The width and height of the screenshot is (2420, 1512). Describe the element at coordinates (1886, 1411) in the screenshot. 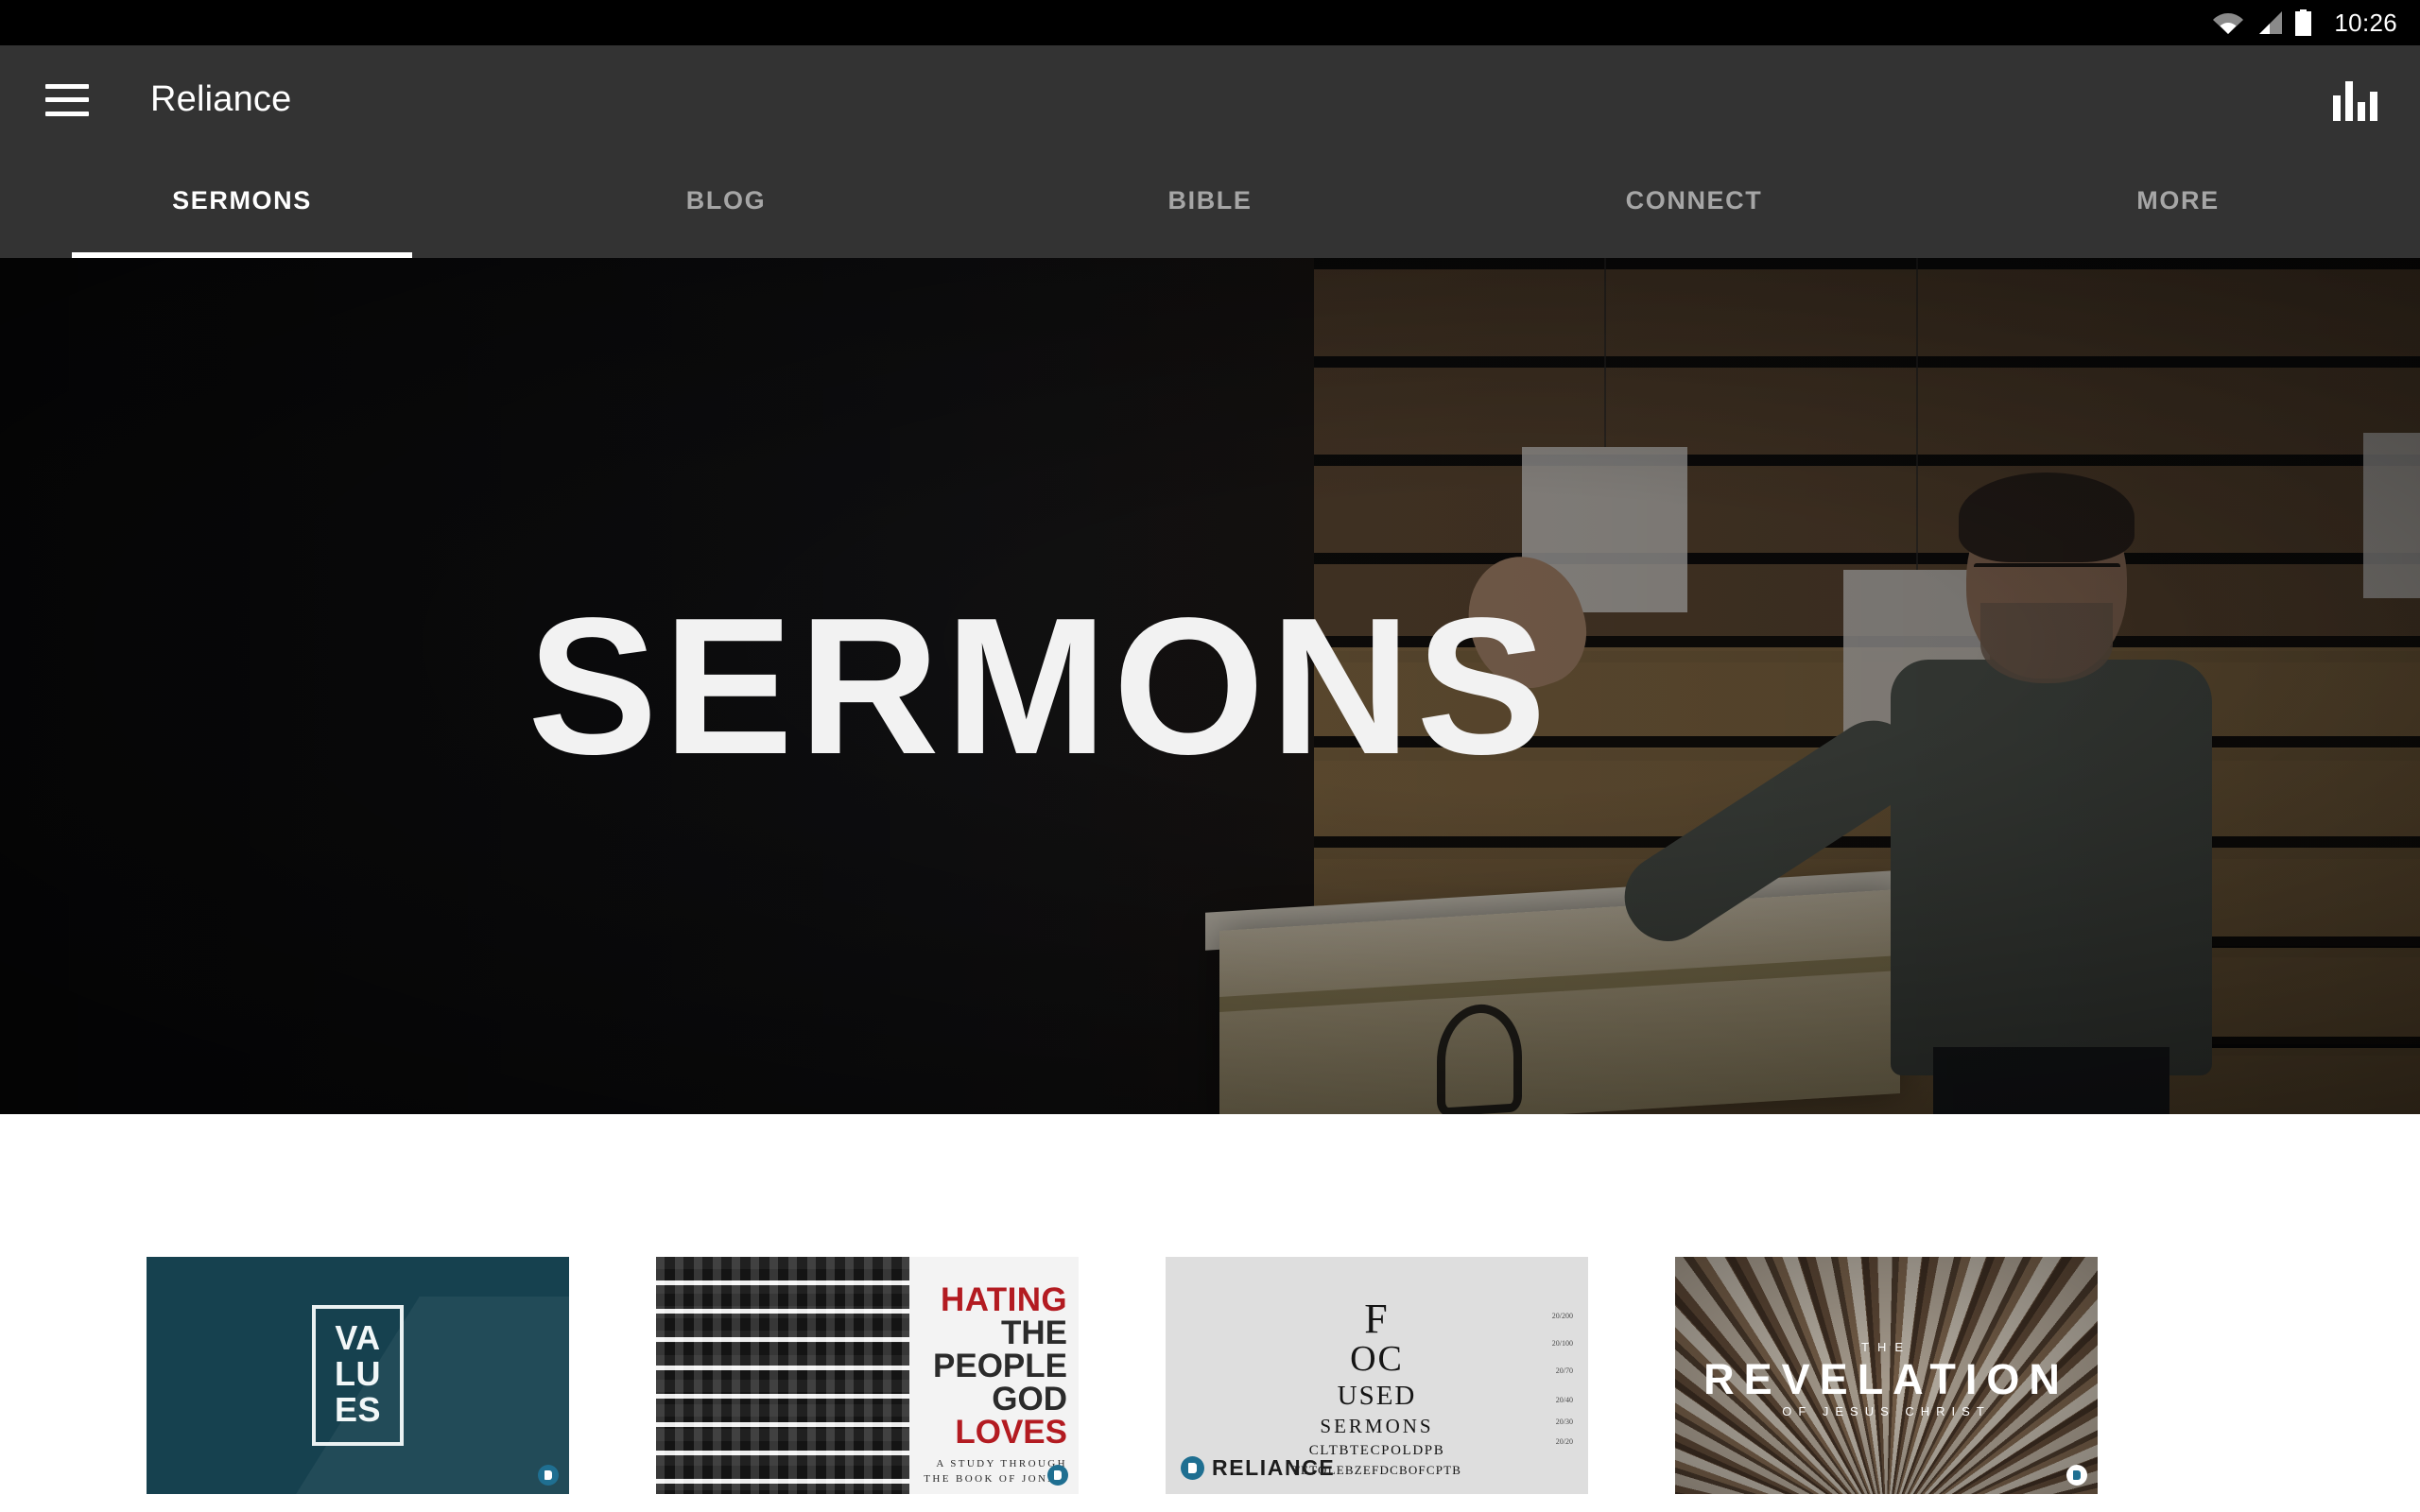

I see `revelation-line-3: OF JESUS CHRIST` at that location.